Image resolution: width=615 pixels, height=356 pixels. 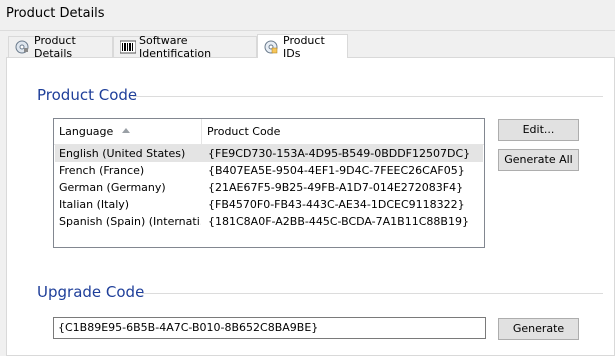 I want to click on dialog-title: Product Details, so click(x=55, y=13).